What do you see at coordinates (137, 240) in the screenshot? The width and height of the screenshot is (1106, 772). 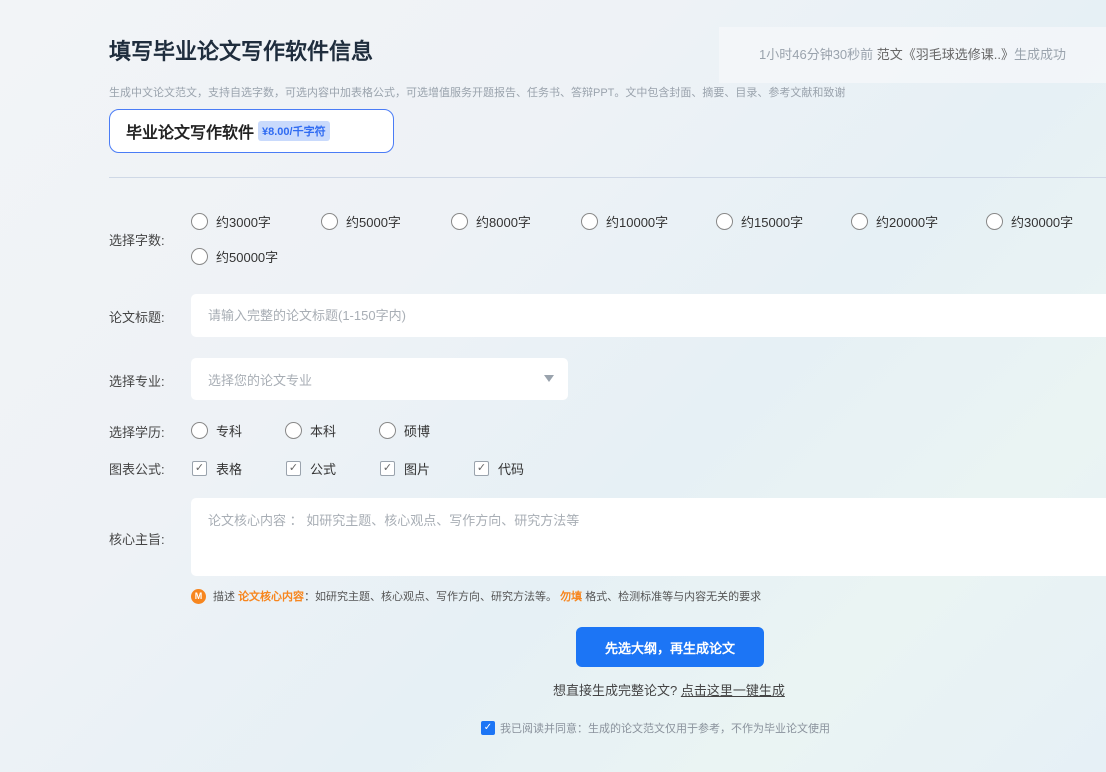 I see `word-count-label: 选择字数:` at bounding box center [137, 240].